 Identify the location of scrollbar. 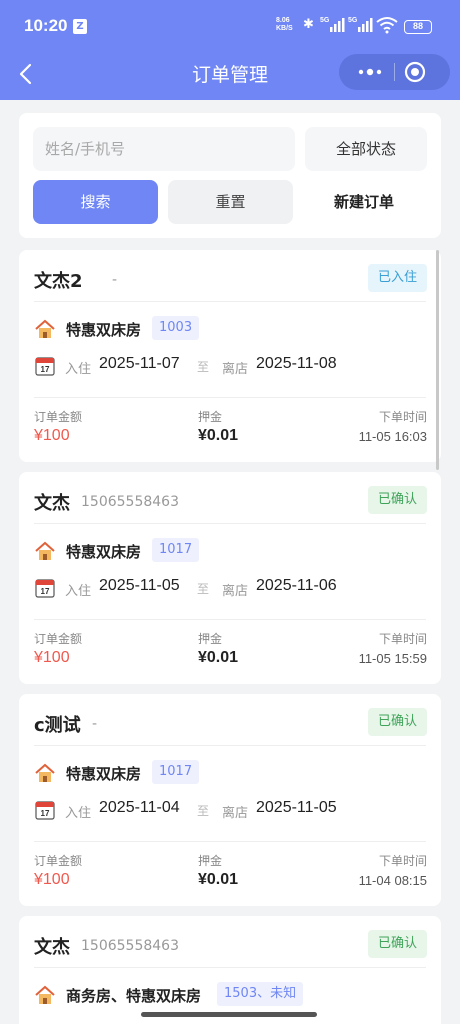
(437, 360).